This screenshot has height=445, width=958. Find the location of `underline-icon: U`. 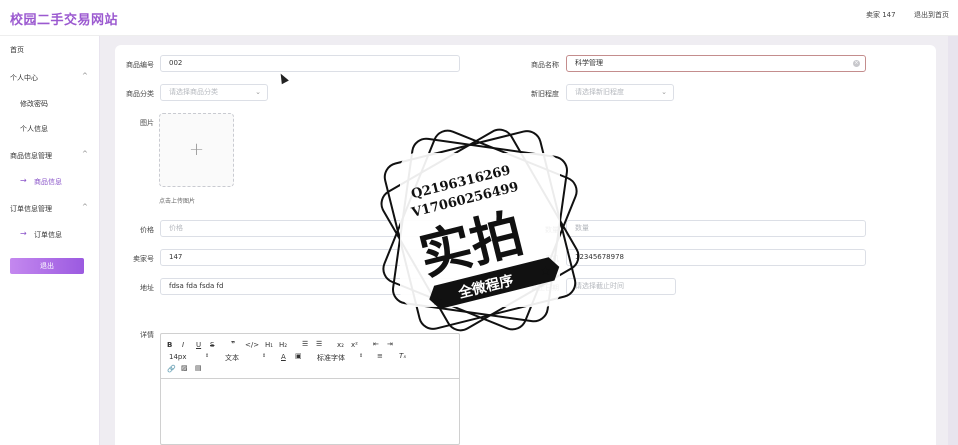

underline-icon: U is located at coordinates (198, 345).